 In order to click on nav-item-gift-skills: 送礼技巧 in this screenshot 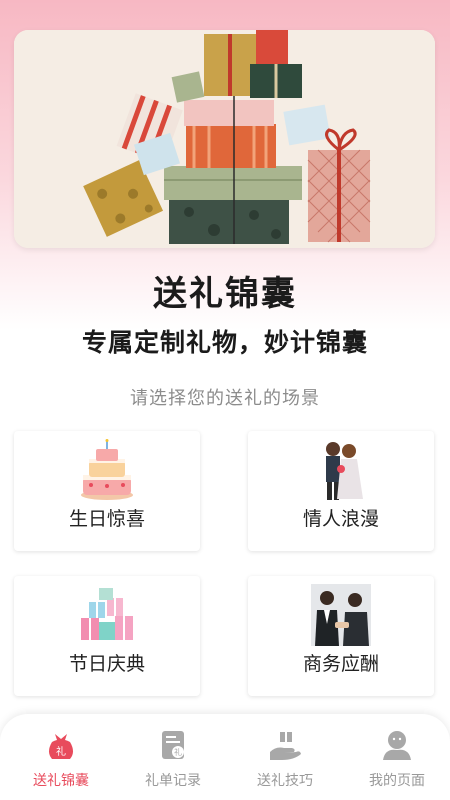, I will do `click(285, 761)`.